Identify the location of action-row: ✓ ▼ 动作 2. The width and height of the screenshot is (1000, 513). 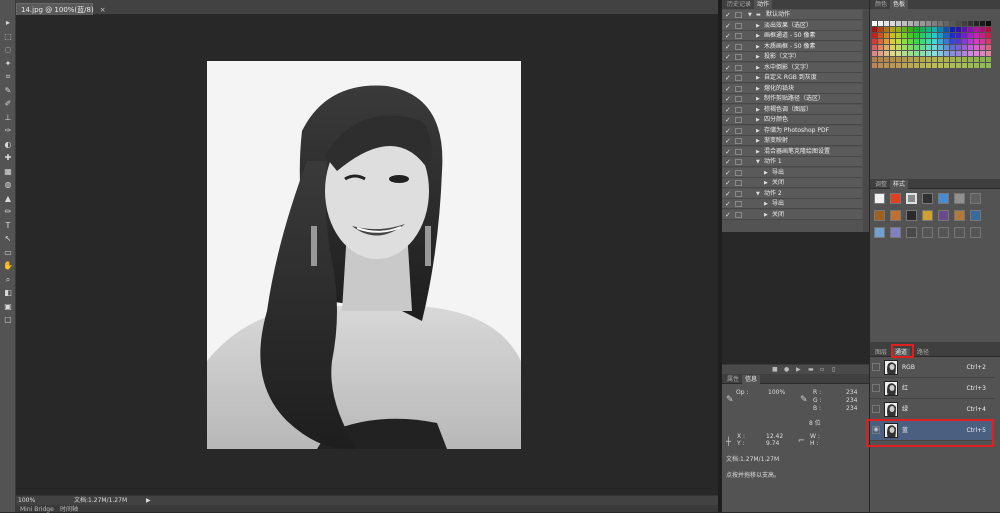
(792, 193).